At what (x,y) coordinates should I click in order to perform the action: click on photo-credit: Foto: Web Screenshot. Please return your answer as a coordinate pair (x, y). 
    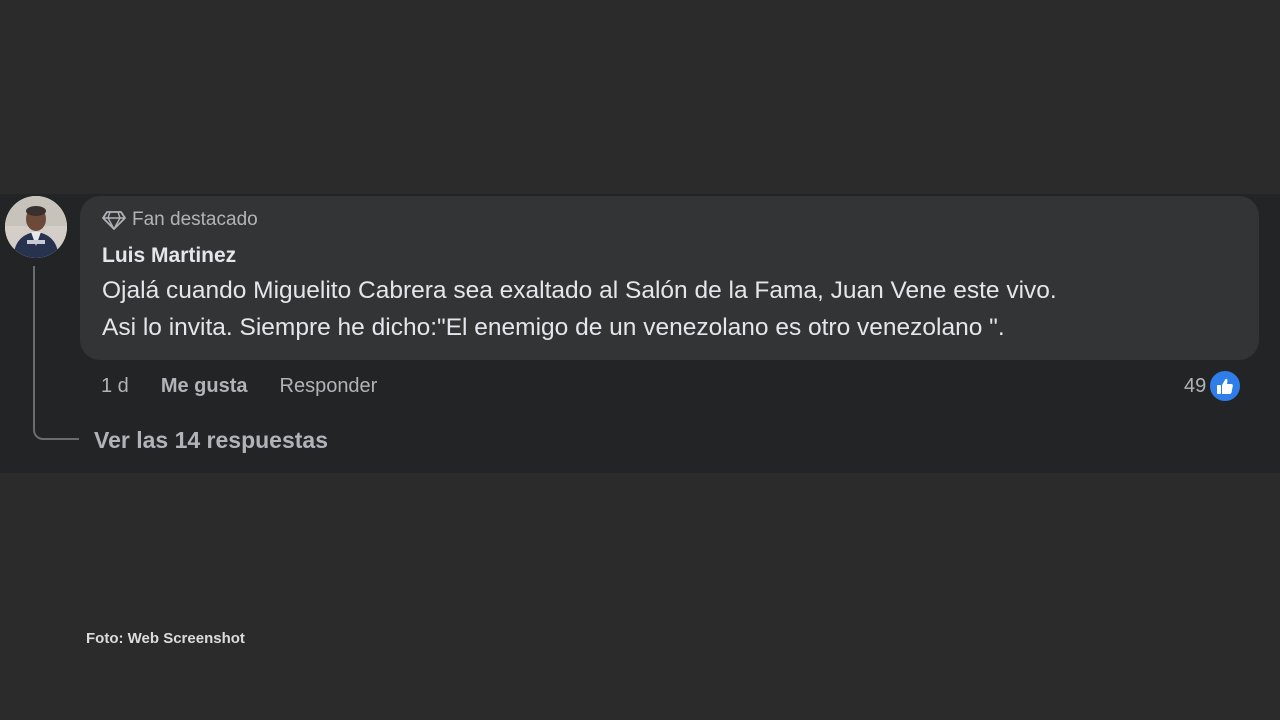
    Looking at the image, I should click on (165, 638).